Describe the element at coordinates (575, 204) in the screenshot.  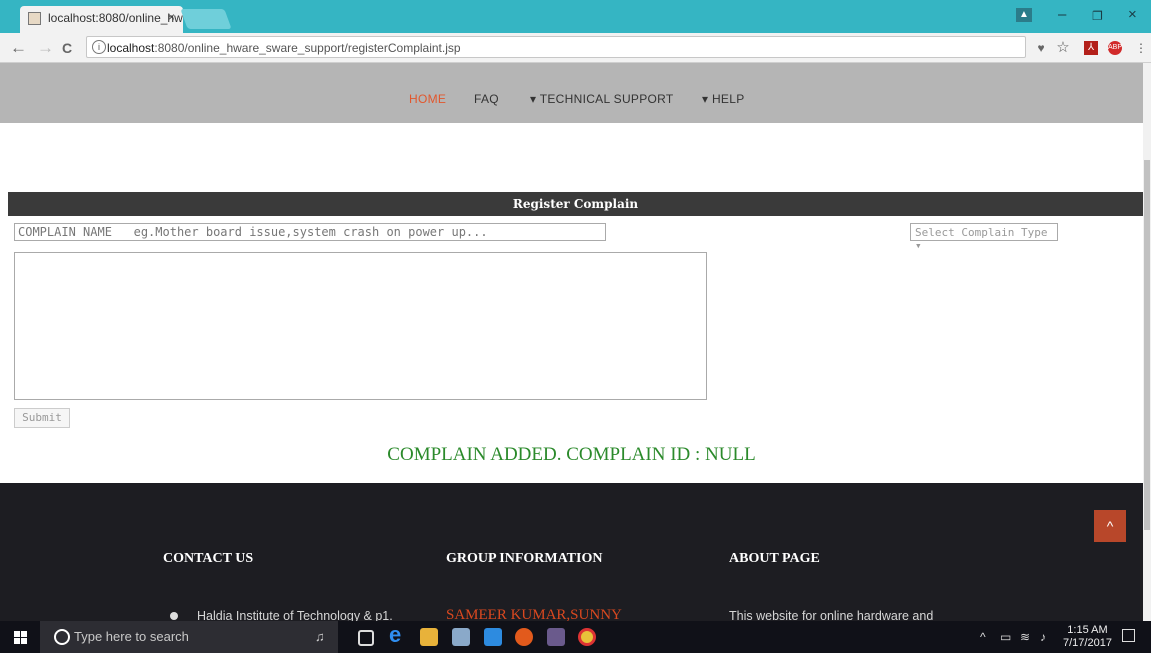
I see `register-complain-header: Register Complain` at that location.